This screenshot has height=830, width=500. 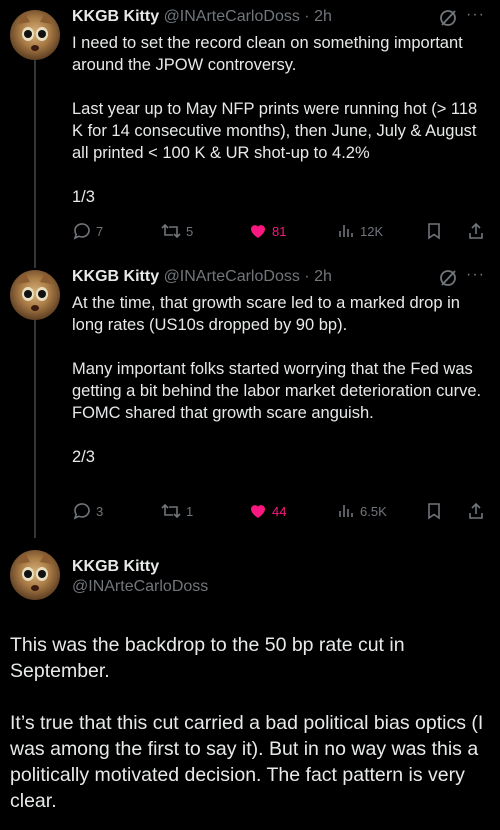 I want to click on views-count: 6.5K, so click(x=373, y=511).